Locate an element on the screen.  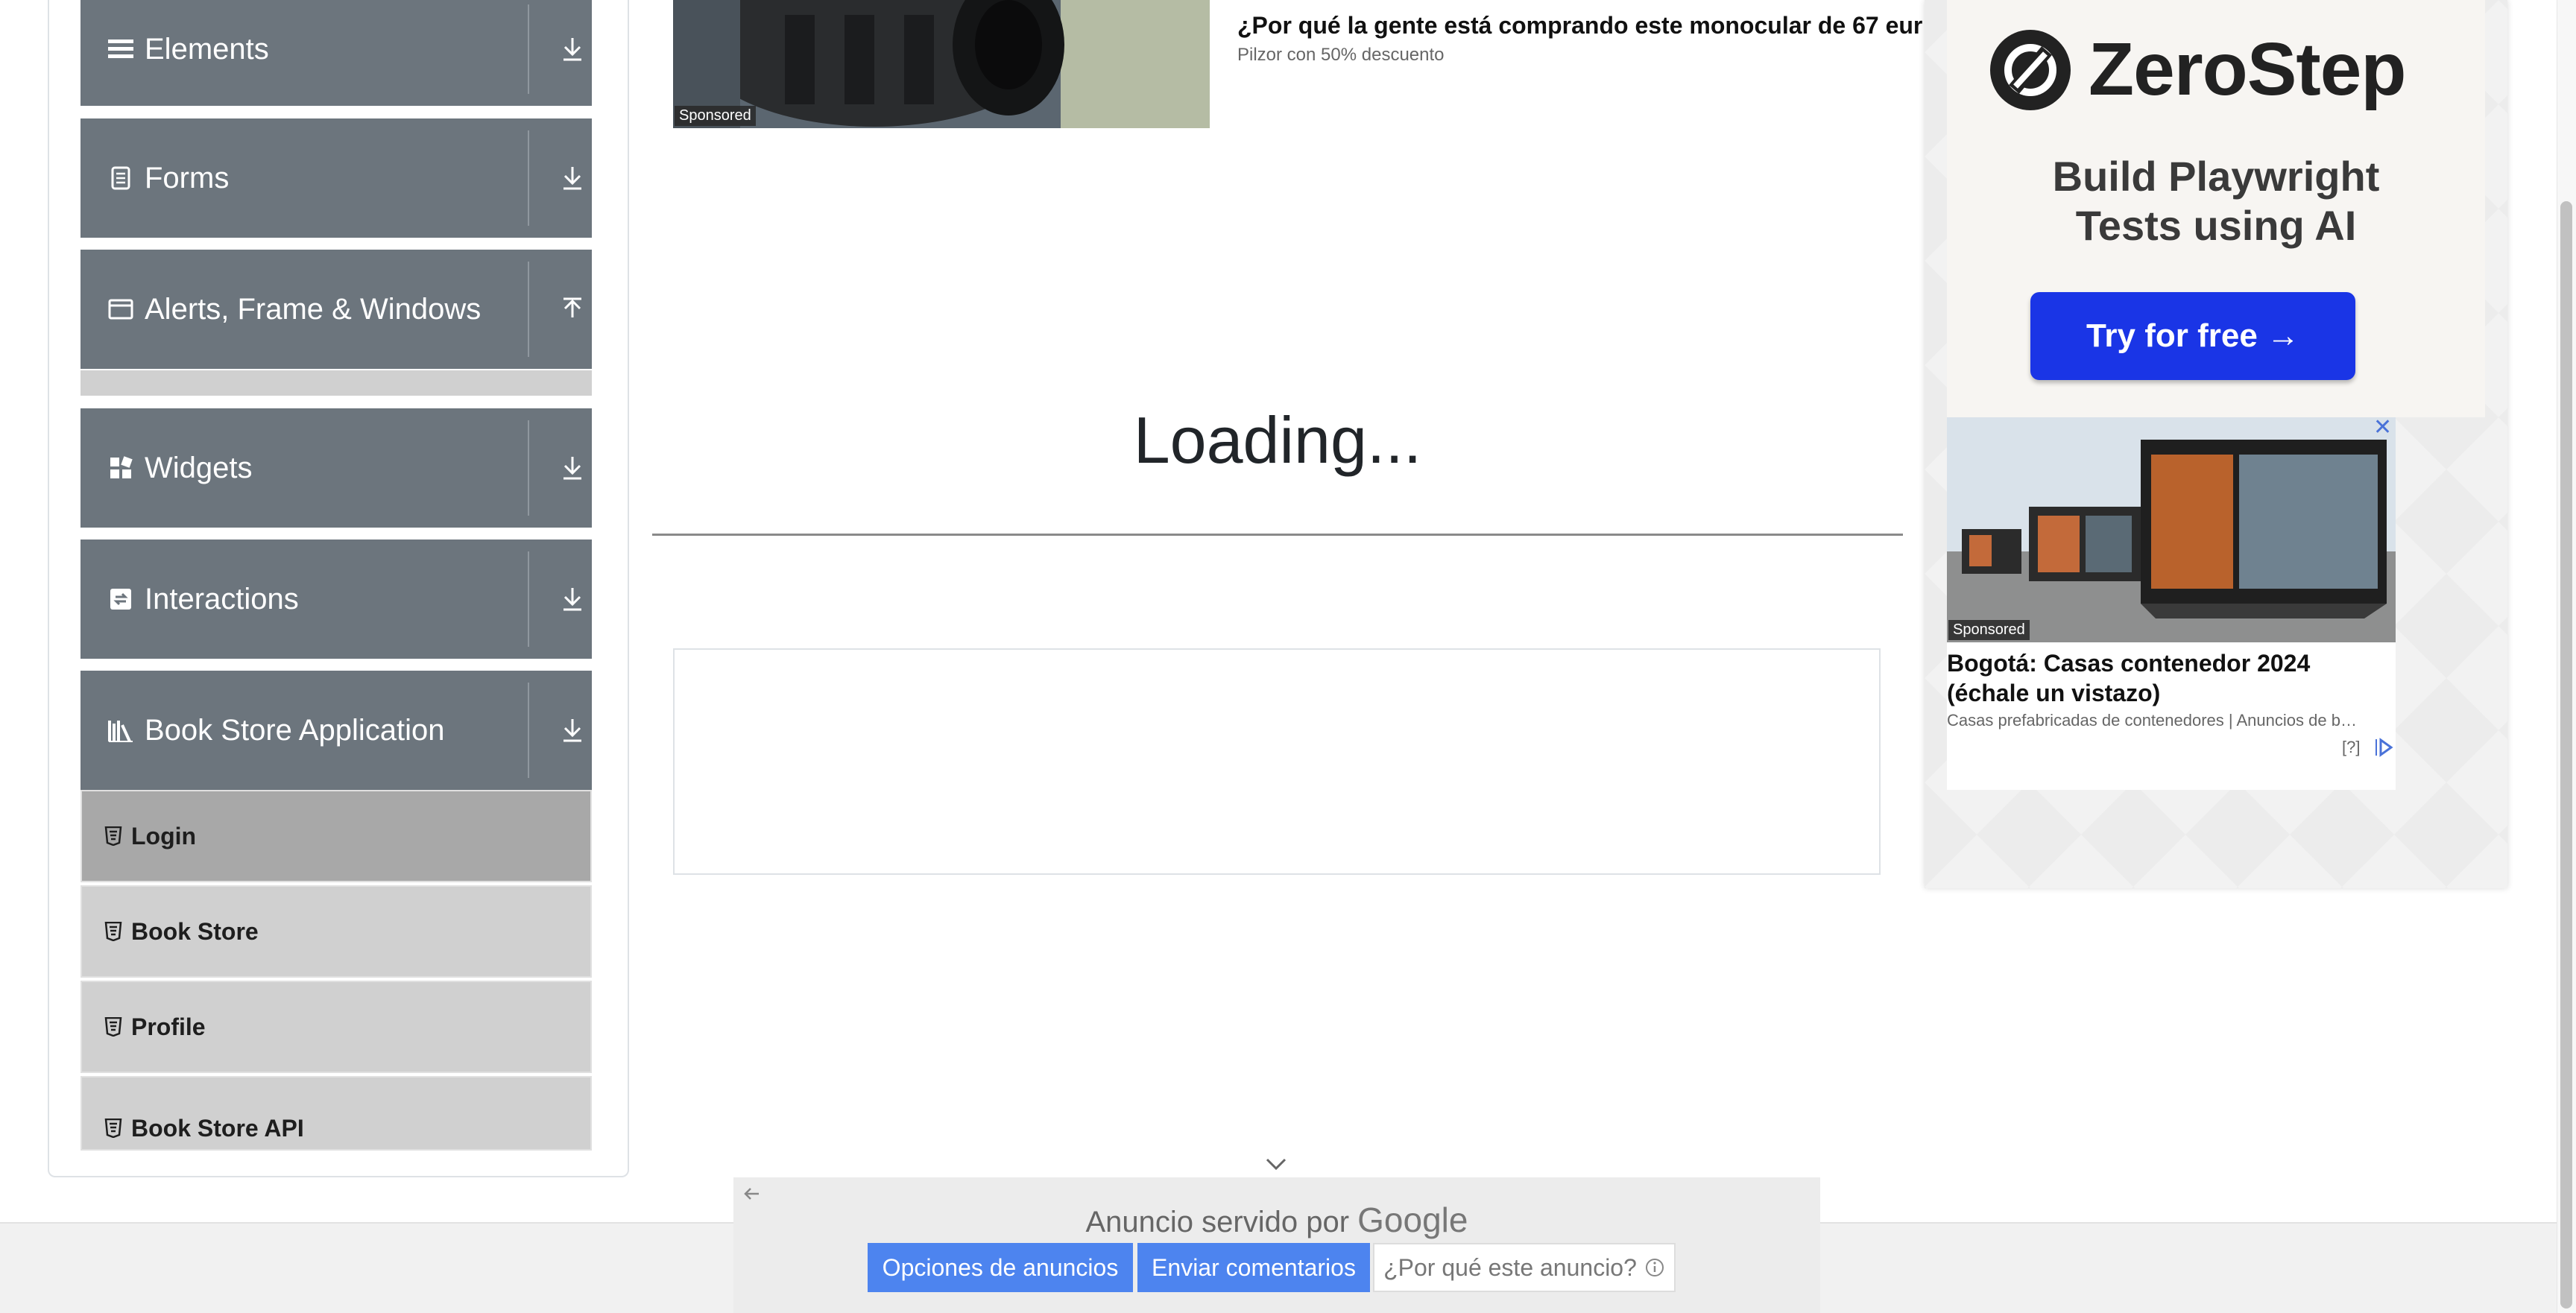
group-header-forms: Forms is located at coordinates (336, 178).